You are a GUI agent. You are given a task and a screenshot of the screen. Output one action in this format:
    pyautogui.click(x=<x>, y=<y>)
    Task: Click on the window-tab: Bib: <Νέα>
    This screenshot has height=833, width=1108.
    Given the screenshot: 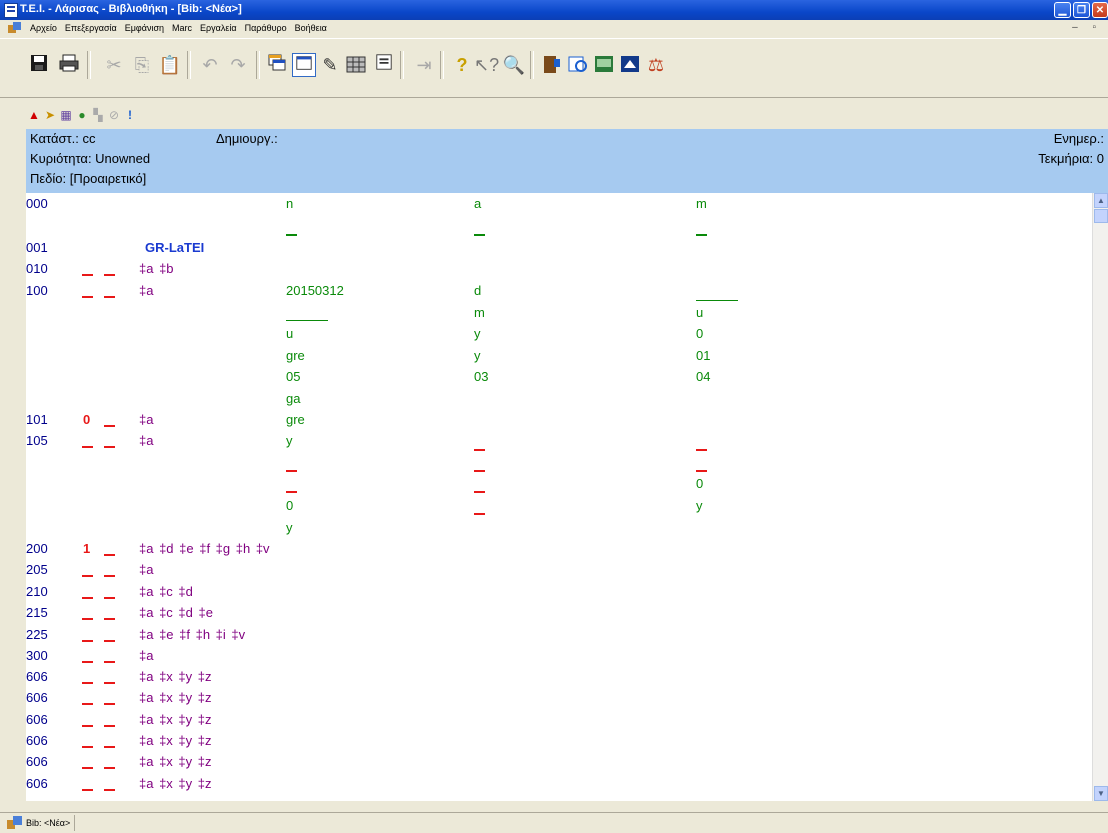 What is the action you would take?
    pyautogui.click(x=40, y=823)
    